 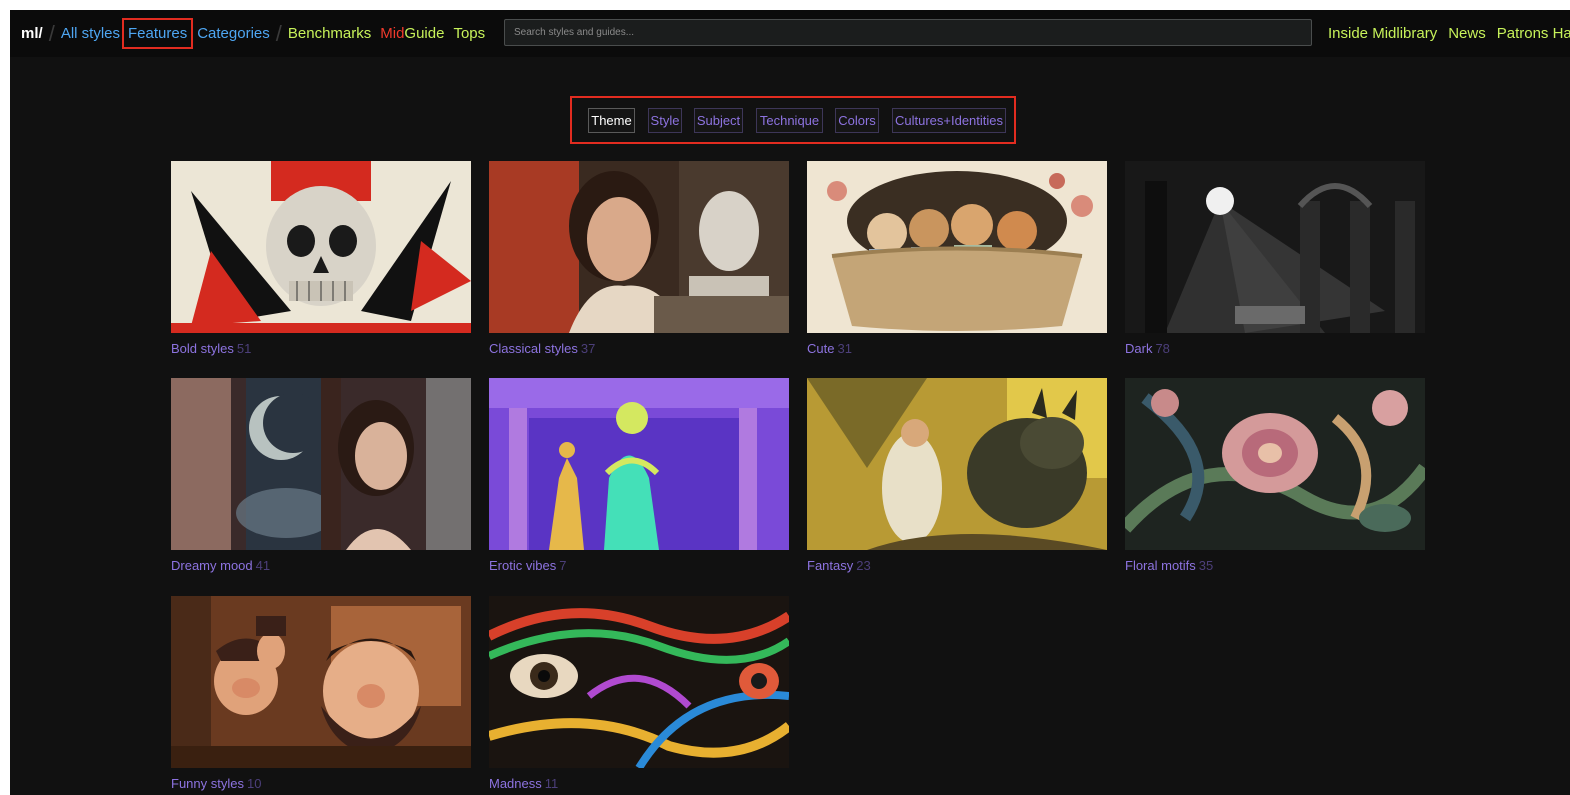 I want to click on card-caption: Madness 11, so click(x=523, y=783).